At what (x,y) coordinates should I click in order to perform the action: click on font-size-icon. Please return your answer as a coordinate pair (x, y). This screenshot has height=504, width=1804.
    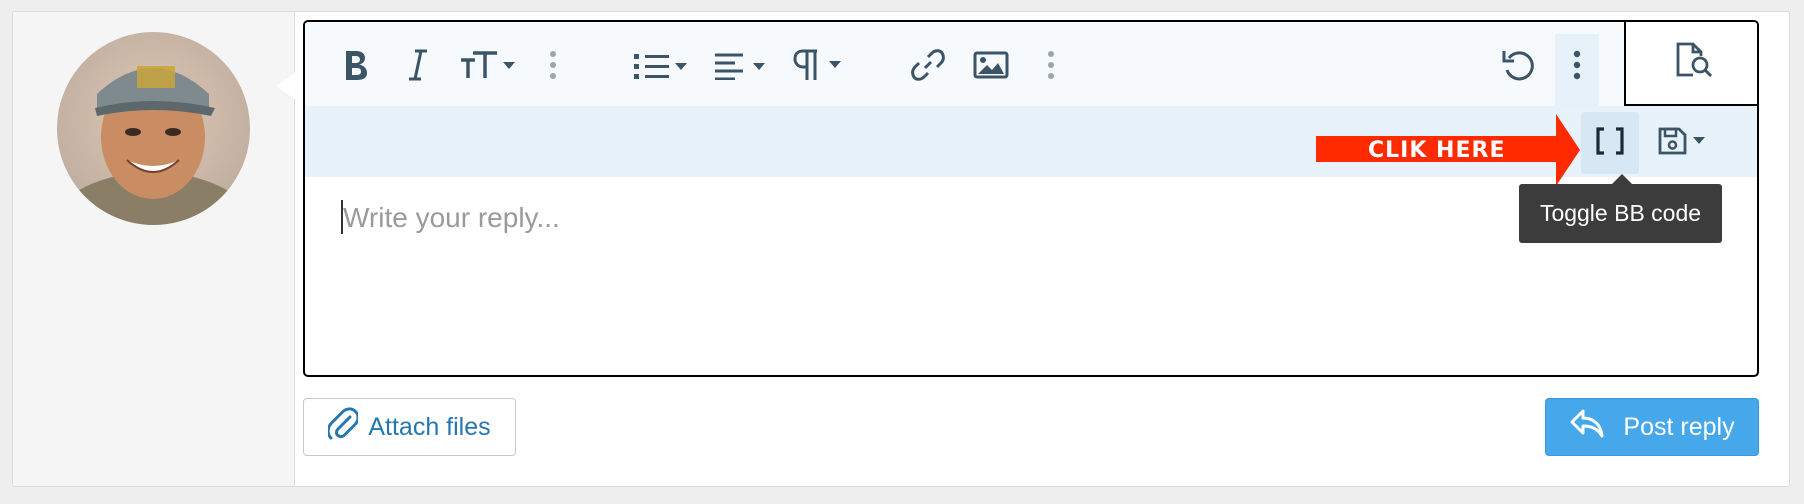
    Looking at the image, I should click on (489, 65).